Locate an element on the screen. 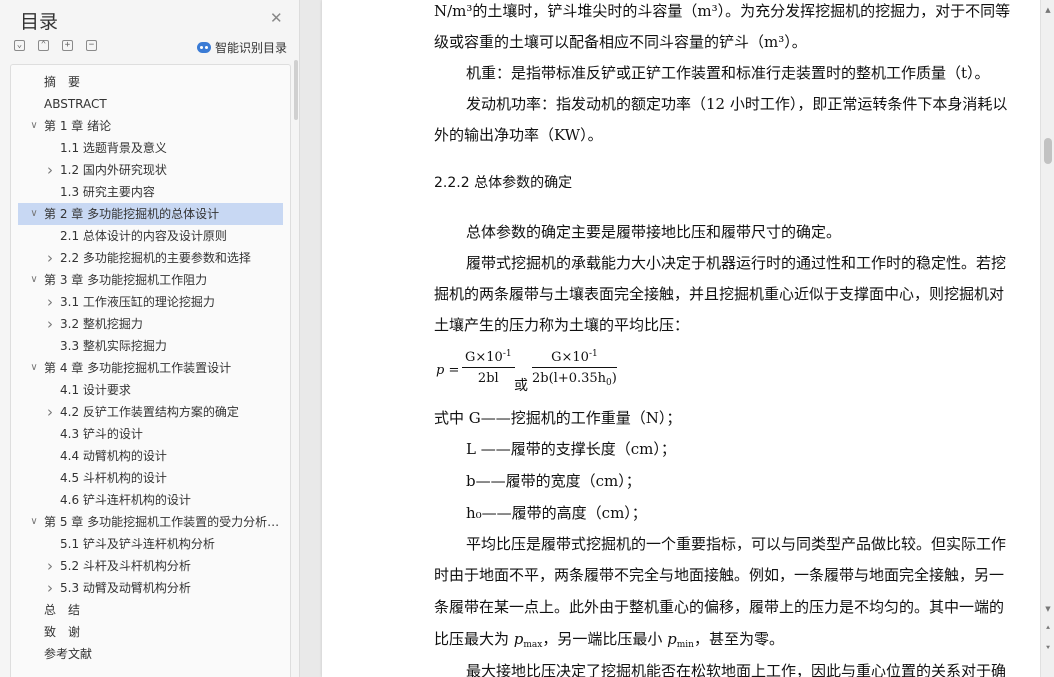 The height and width of the screenshot is (677, 1054). toc-item: › 2.2 多功能挖掘机的主要参数和选择 is located at coordinates (150, 258).